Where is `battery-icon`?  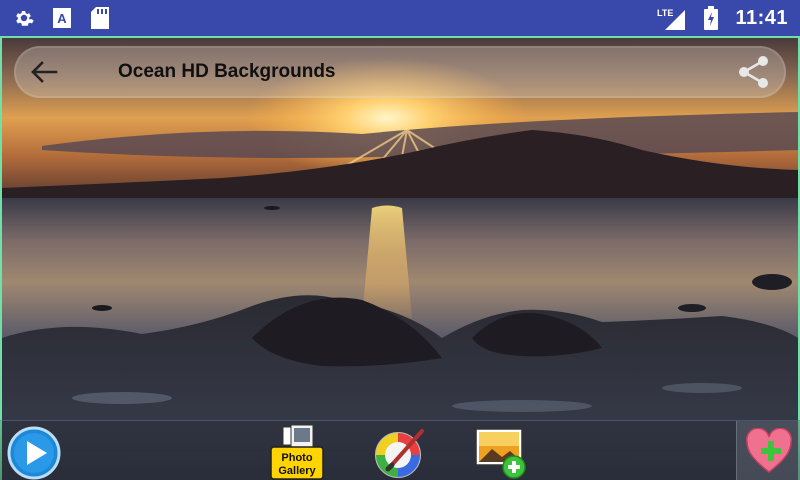 battery-icon is located at coordinates (711, 18).